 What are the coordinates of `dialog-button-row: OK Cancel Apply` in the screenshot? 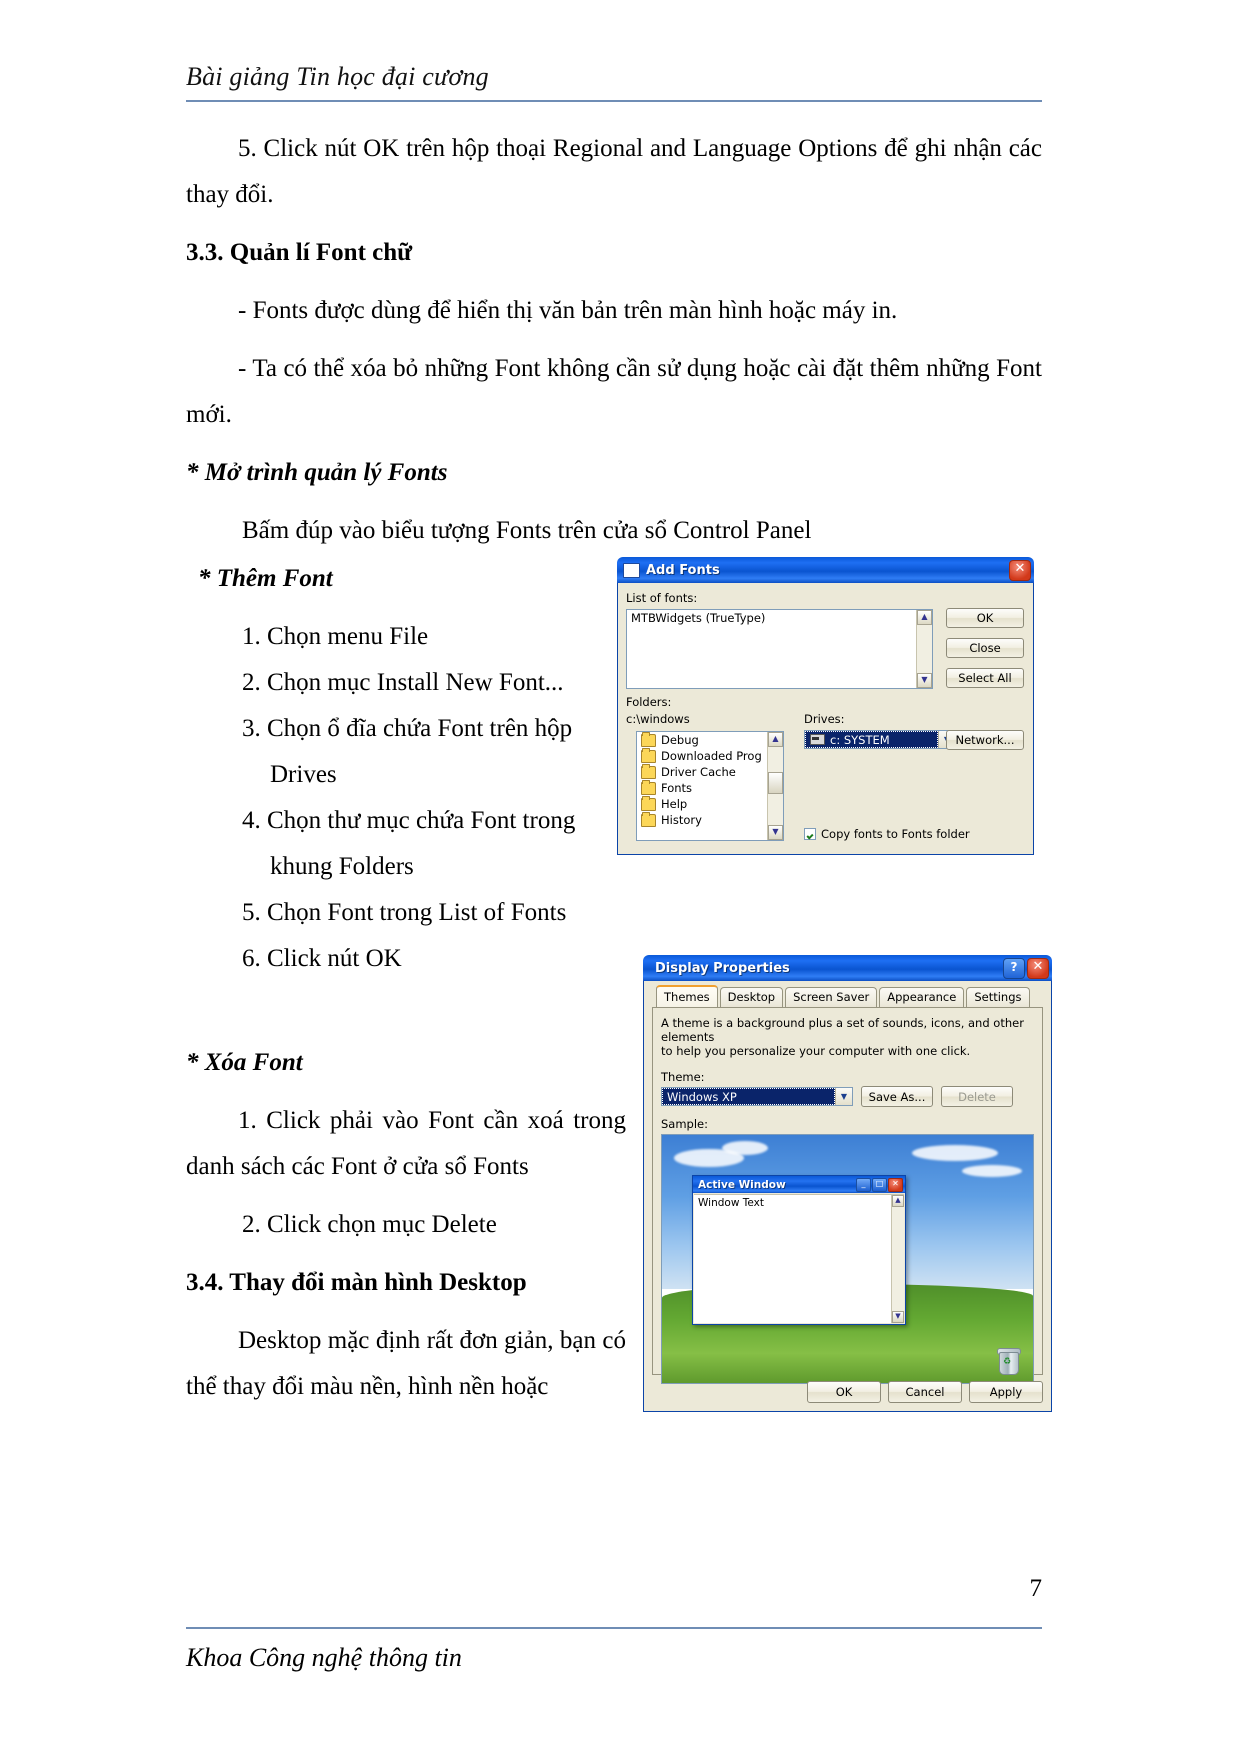 It's located at (925, 1392).